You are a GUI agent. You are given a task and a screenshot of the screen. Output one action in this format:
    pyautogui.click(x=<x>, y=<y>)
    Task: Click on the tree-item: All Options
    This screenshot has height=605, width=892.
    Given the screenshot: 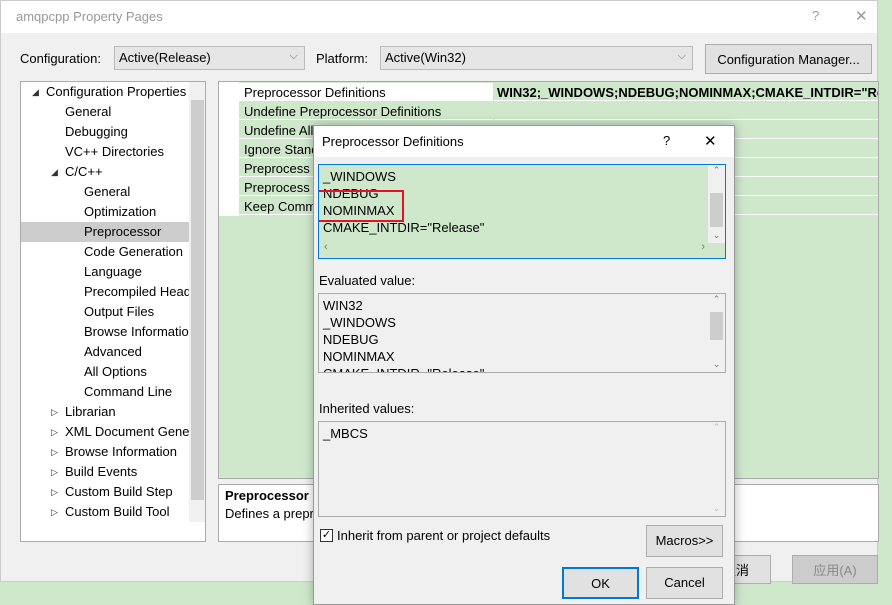 What is the action you would take?
    pyautogui.click(x=105, y=372)
    